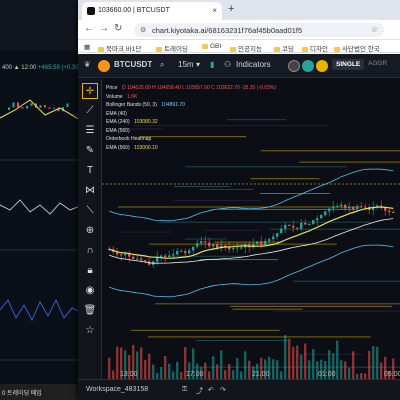 The height and width of the screenshot is (400, 400). What do you see at coordinates (90, 91) in the screenshot?
I see `crosshair-icon: ✛` at bounding box center [90, 91].